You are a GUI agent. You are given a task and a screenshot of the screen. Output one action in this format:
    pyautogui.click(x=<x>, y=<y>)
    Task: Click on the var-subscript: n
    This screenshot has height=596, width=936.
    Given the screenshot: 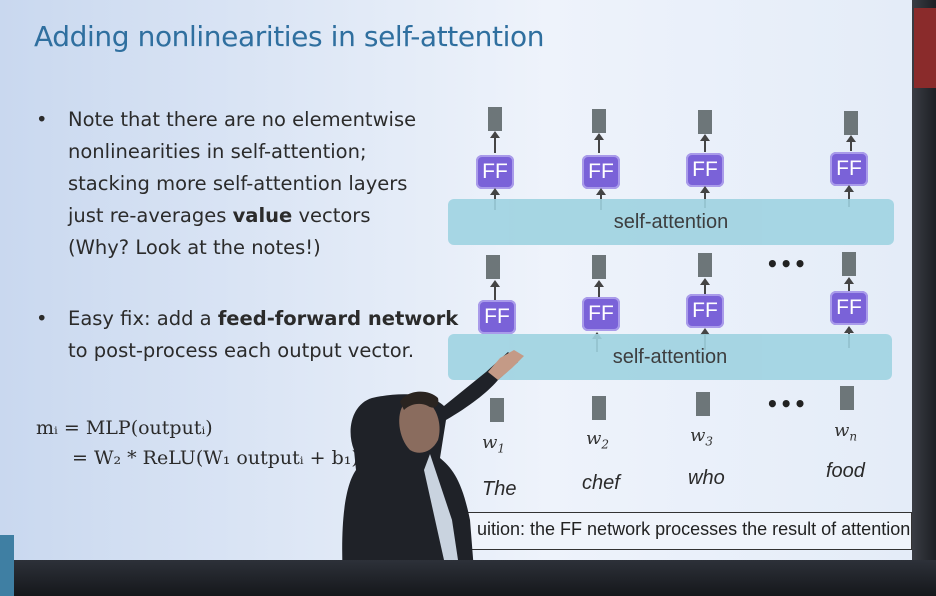 What is the action you would take?
    pyautogui.click(x=853, y=436)
    